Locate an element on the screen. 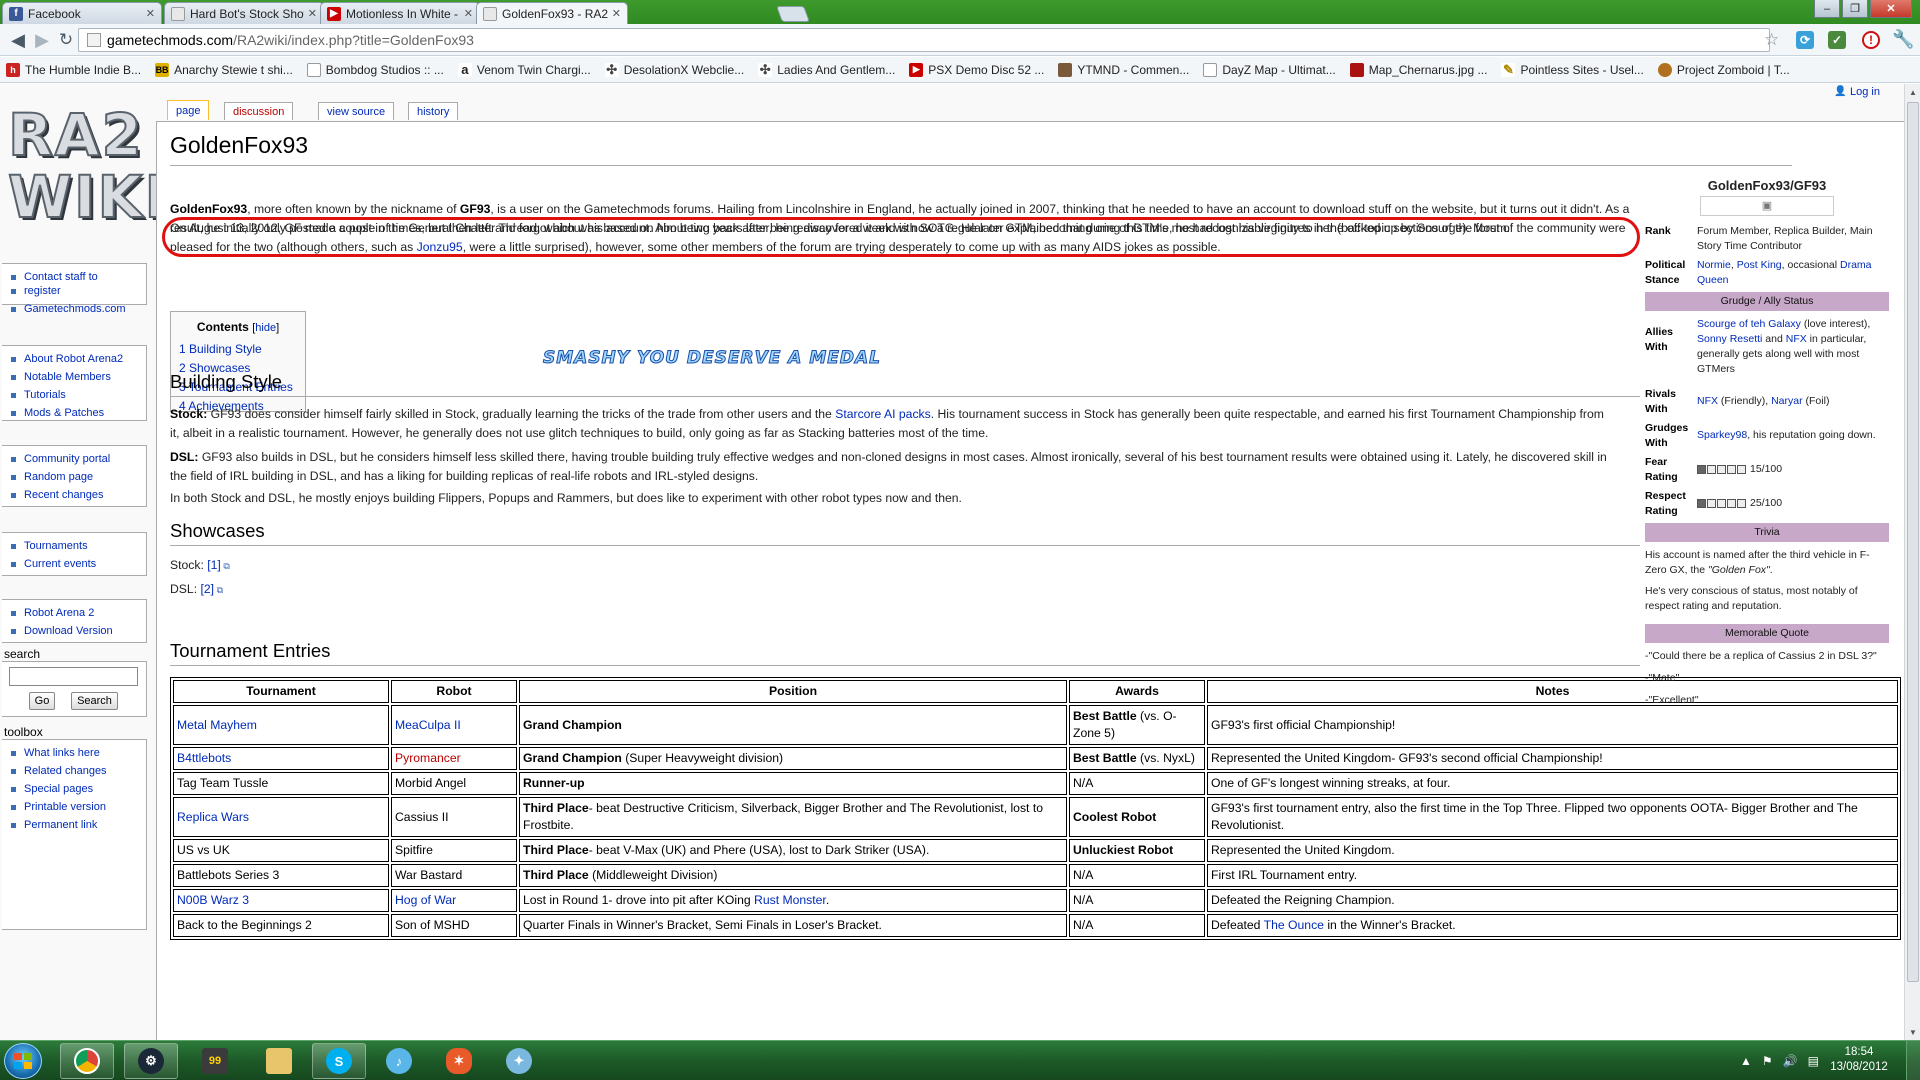  sidebar-item-tournaments: Tournaments is located at coordinates (78, 546).